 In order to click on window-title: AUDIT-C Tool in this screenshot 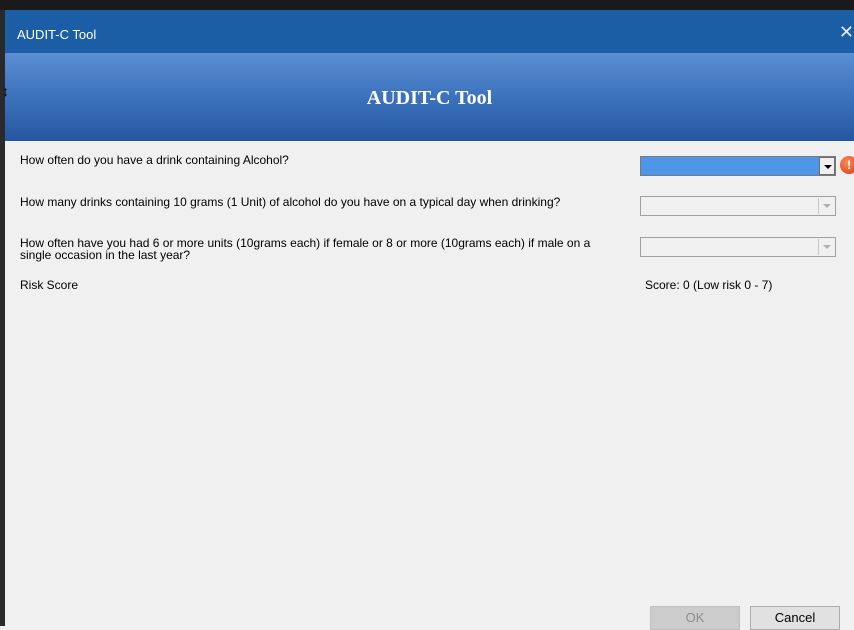, I will do `click(57, 34)`.